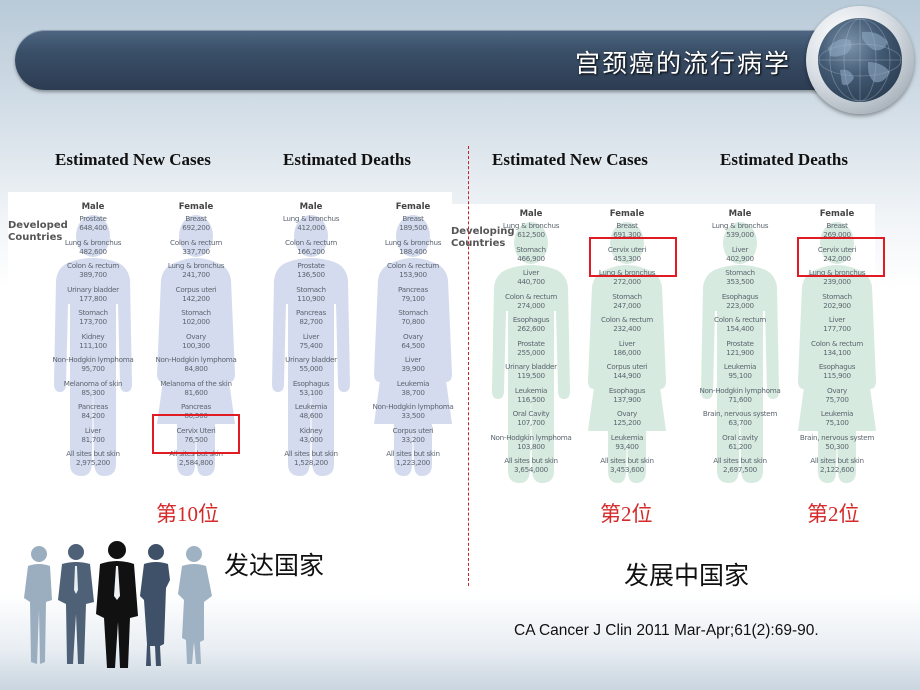  I want to click on cancer-site-item: Ovary 64,500, so click(413, 344).